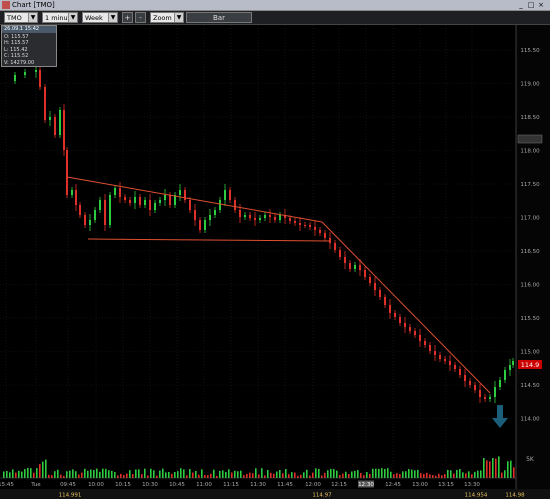  What do you see at coordinates (500, 416) in the screenshot?
I see `down-arrow-marker` at bounding box center [500, 416].